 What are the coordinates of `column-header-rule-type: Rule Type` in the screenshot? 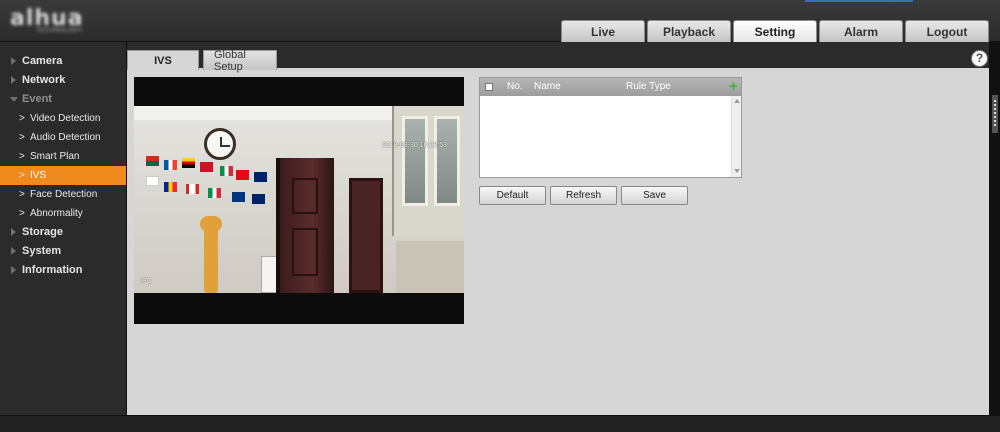 It's located at (648, 86).